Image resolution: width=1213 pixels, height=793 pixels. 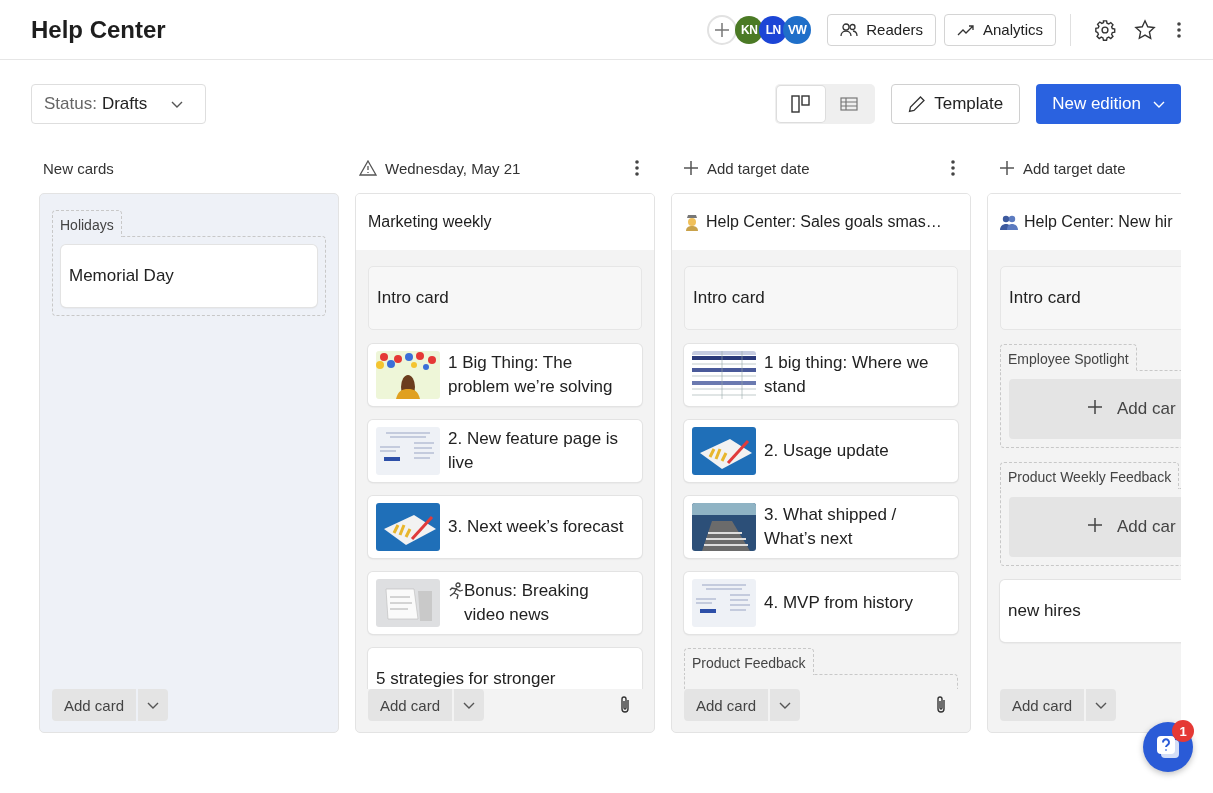 I want to click on story-card: 1 big thing: Where we stand, so click(x=821, y=375).